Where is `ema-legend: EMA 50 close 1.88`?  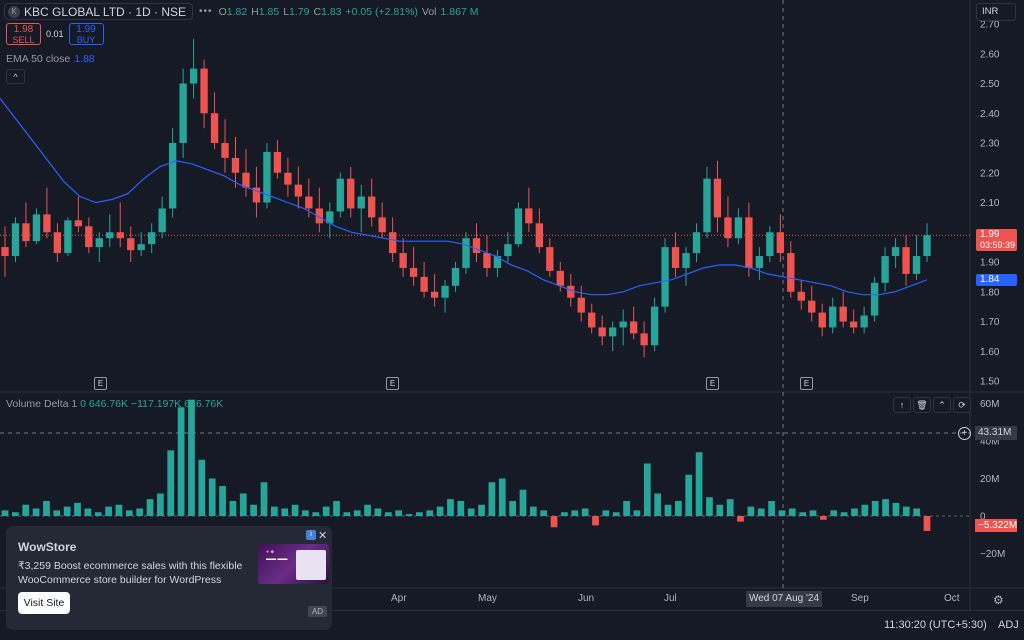 ema-legend: EMA 50 close 1.88 is located at coordinates (50, 59).